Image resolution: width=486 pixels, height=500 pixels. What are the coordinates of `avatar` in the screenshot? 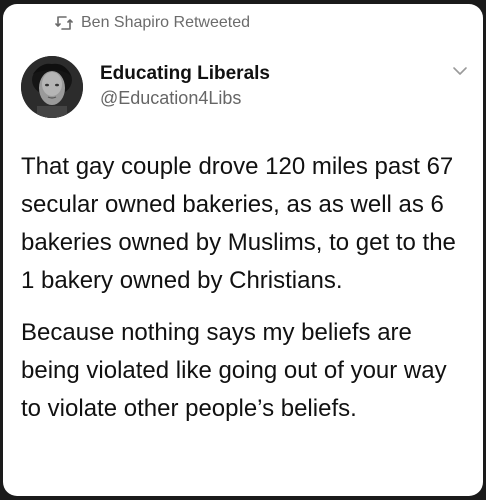 It's located at (52, 87).